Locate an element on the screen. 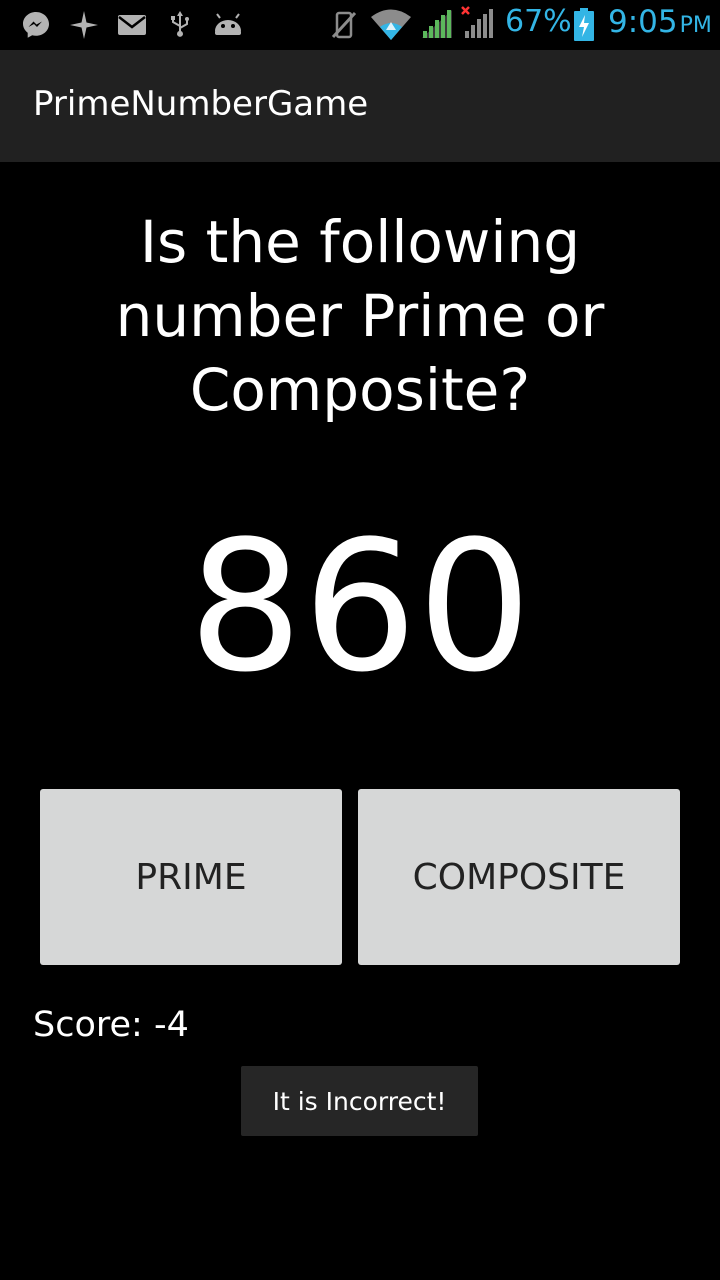 This screenshot has width=720, height=1280. score-text: Score: -4 is located at coordinates (111, 1025).